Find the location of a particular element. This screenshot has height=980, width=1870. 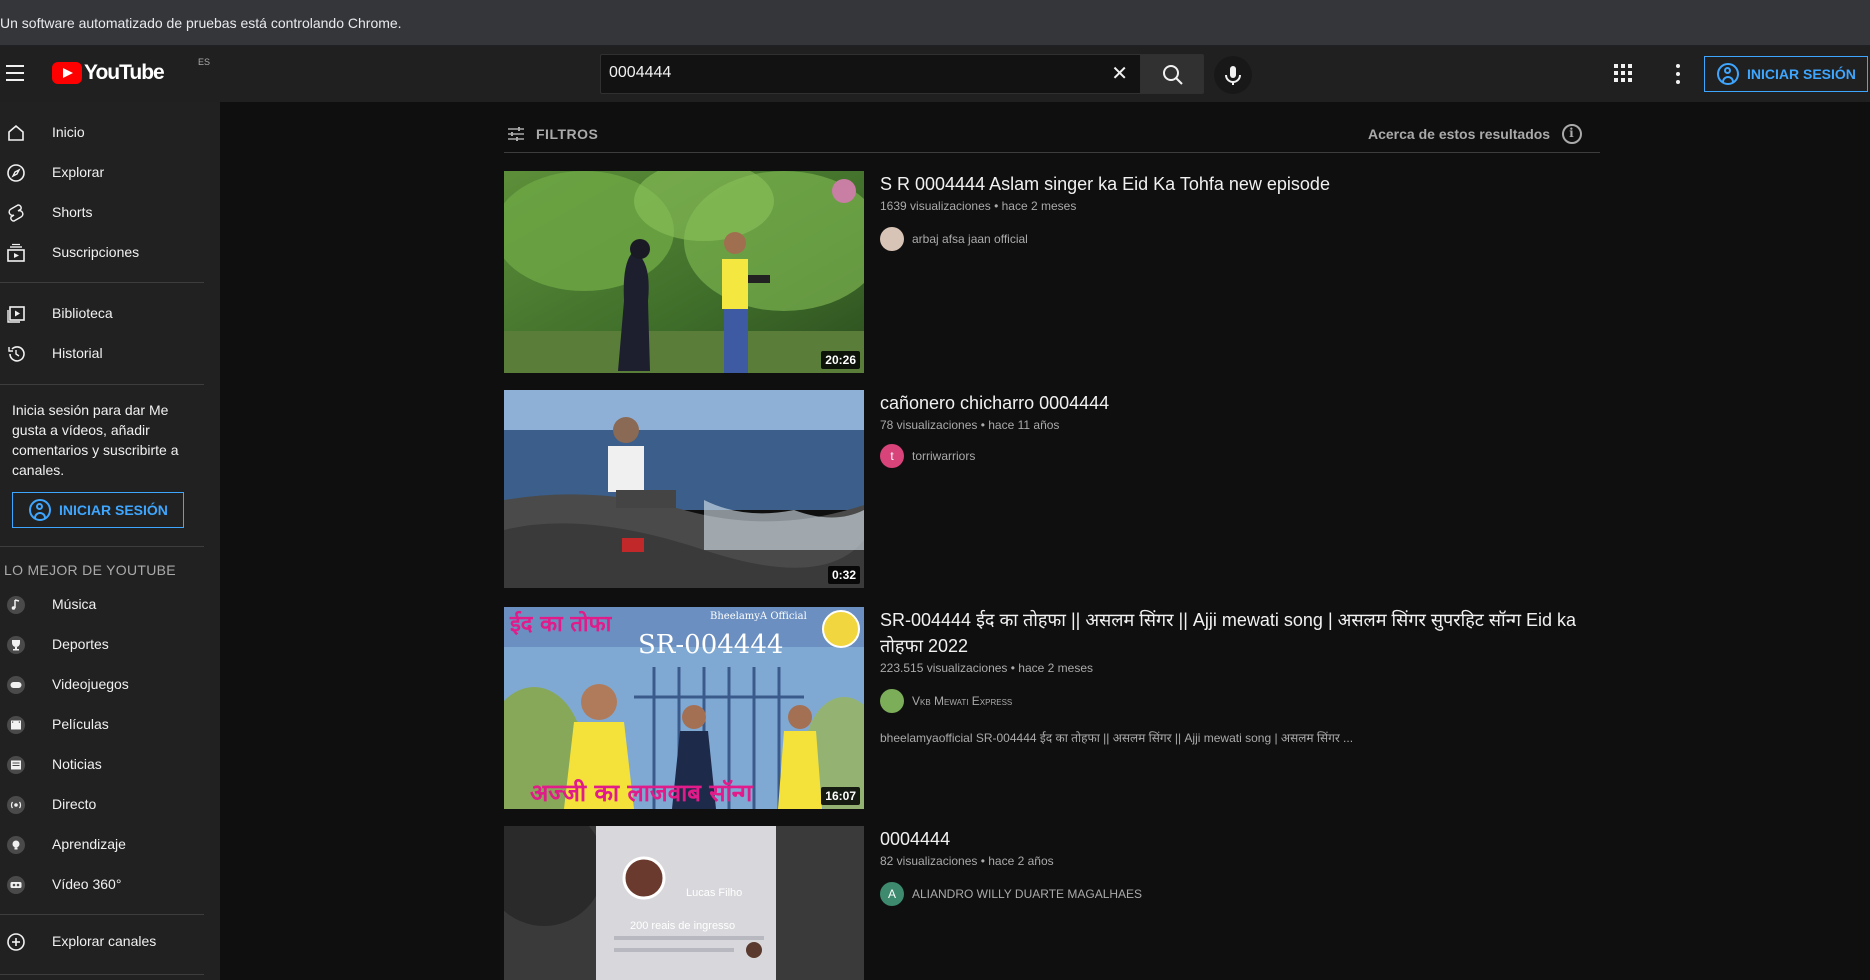

thumbnail-text-name: Lucas Filho is located at coordinates (714, 893).